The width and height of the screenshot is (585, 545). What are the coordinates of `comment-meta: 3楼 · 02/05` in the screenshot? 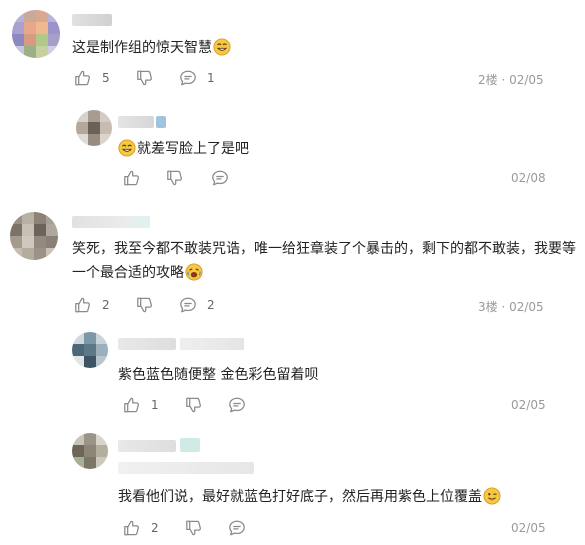 It's located at (511, 307).